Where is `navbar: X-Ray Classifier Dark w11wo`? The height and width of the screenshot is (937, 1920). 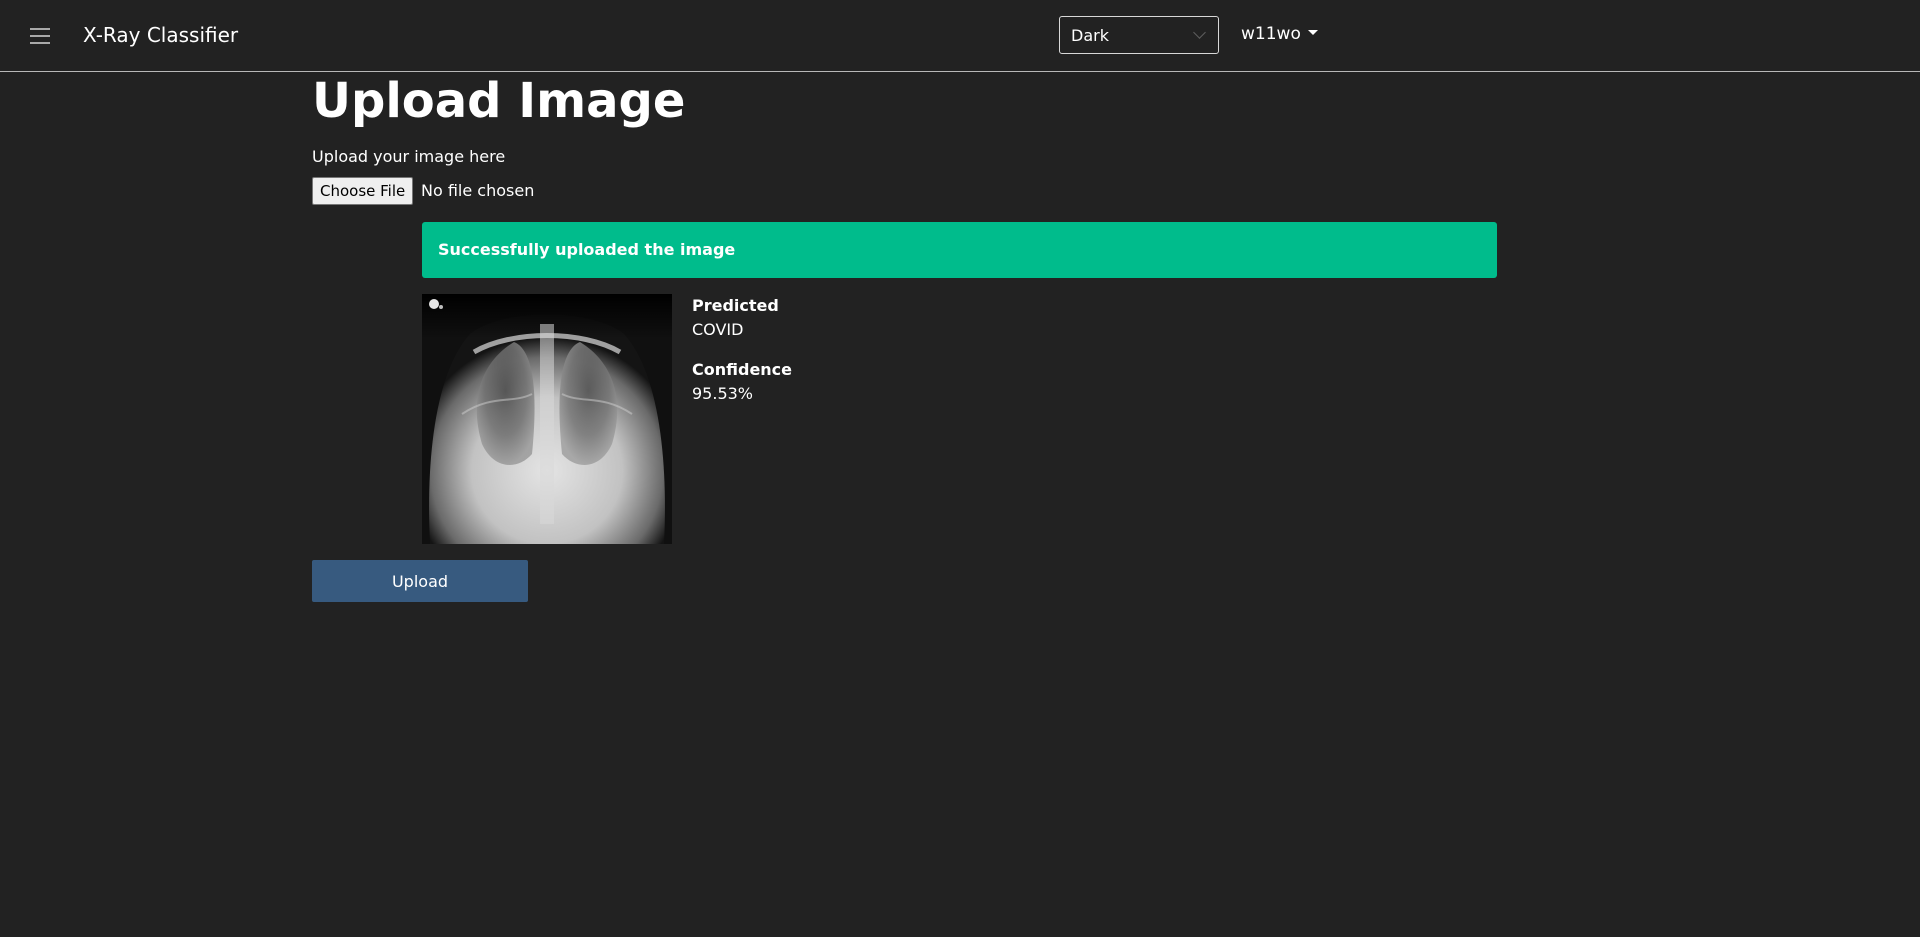
navbar: X-Ray Classifier Dark w11wo is located at coordinates (960, 36).